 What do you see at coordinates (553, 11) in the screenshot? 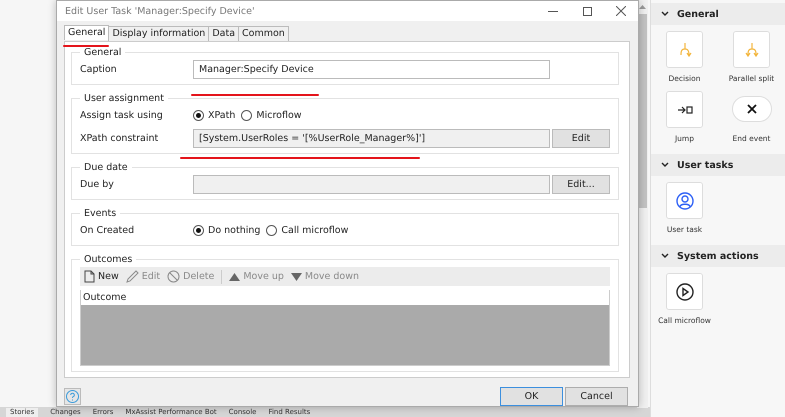
I see `minimize-icon` at bounding box center [553, 11].